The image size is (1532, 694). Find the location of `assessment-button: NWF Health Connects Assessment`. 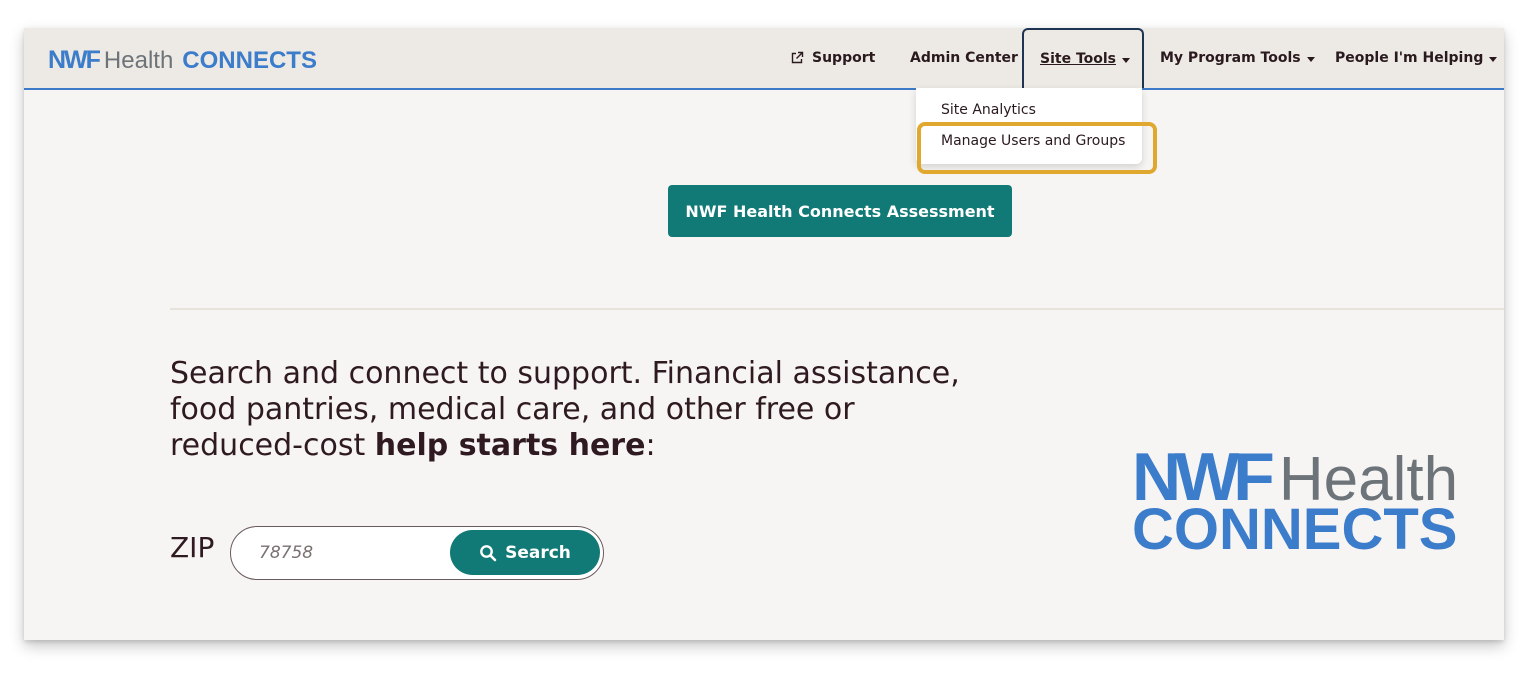

assessment-button: NWF Health Connects Assessment is located at coordinates (840, 211).